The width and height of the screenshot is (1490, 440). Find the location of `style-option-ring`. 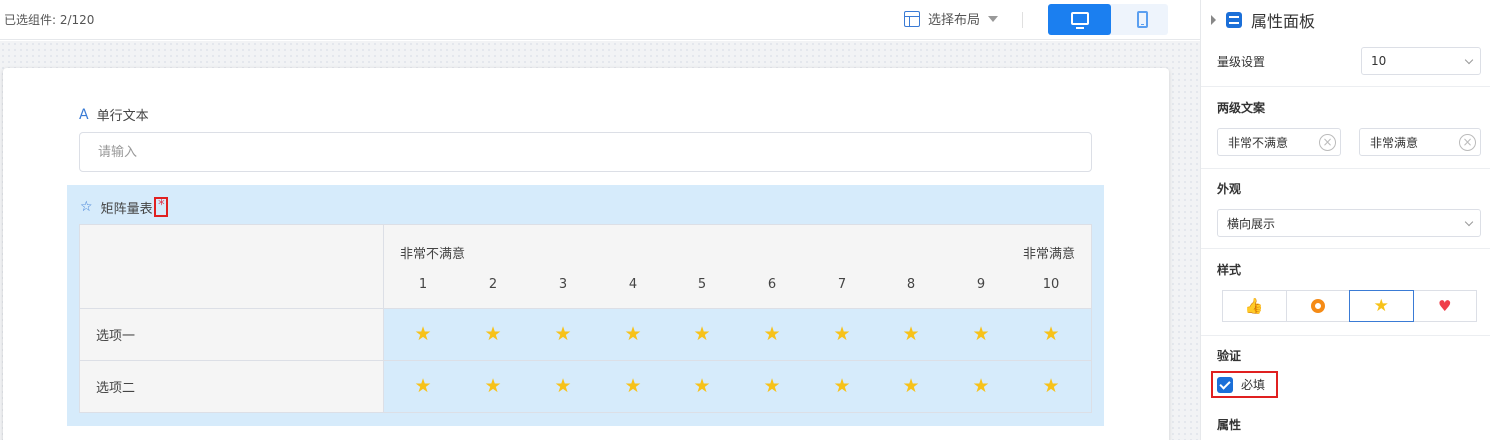

style-option-ring is located at coordinates (1317, 306).